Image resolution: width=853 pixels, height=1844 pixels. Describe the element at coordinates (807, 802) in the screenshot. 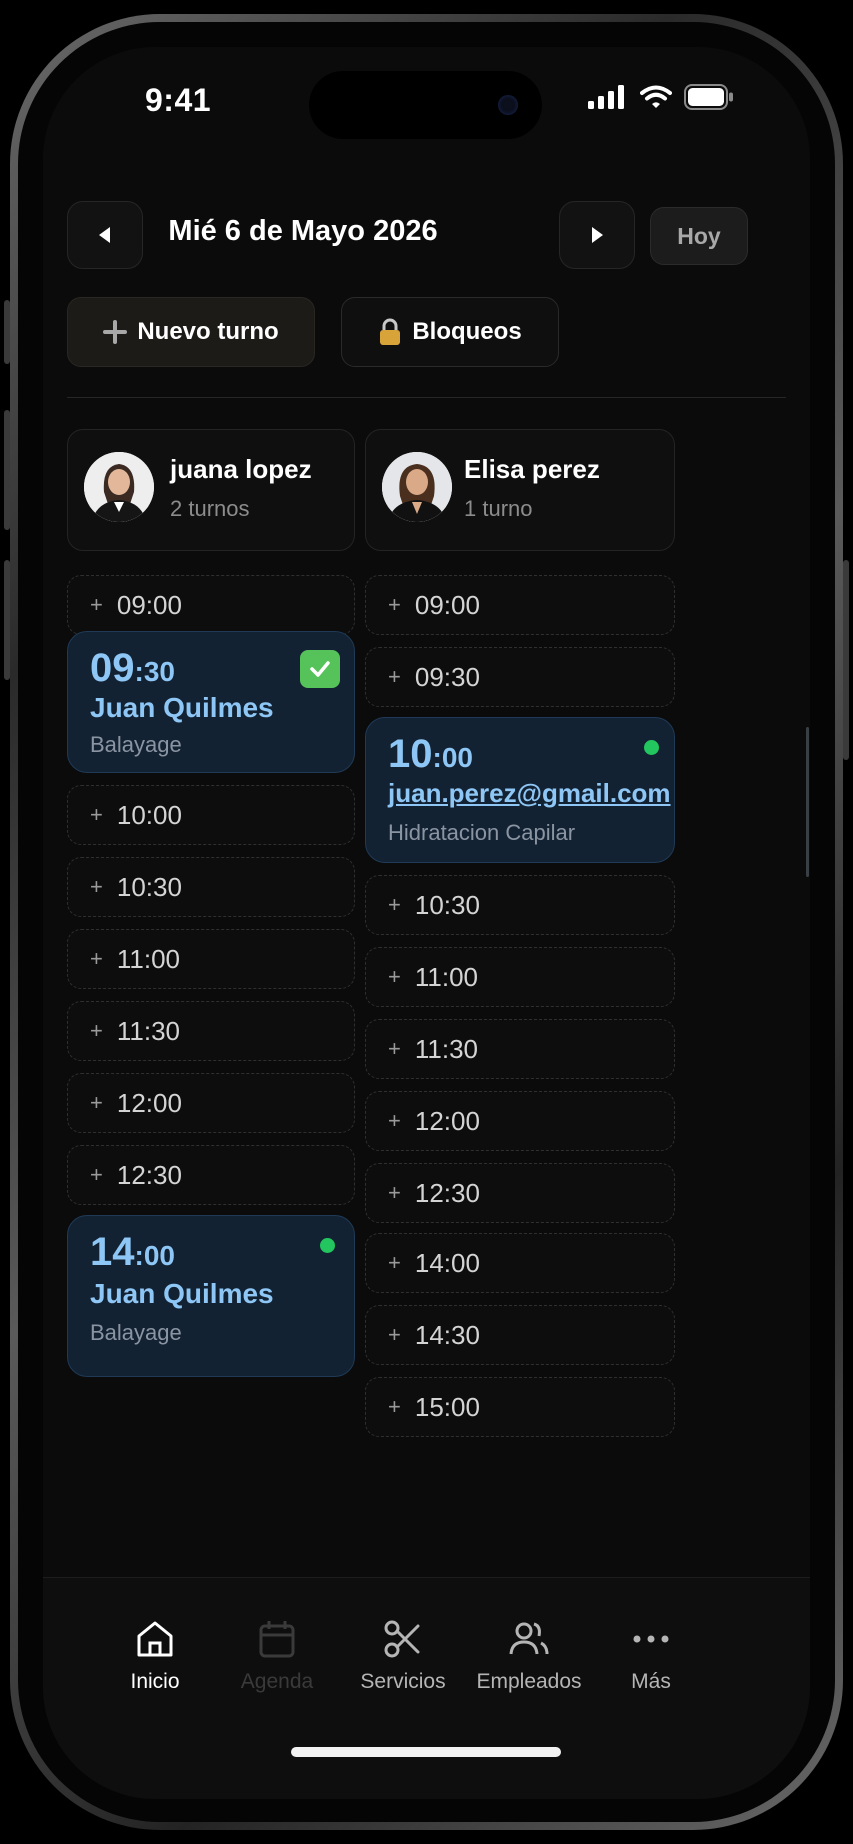

I see `scrollbar` at that location.